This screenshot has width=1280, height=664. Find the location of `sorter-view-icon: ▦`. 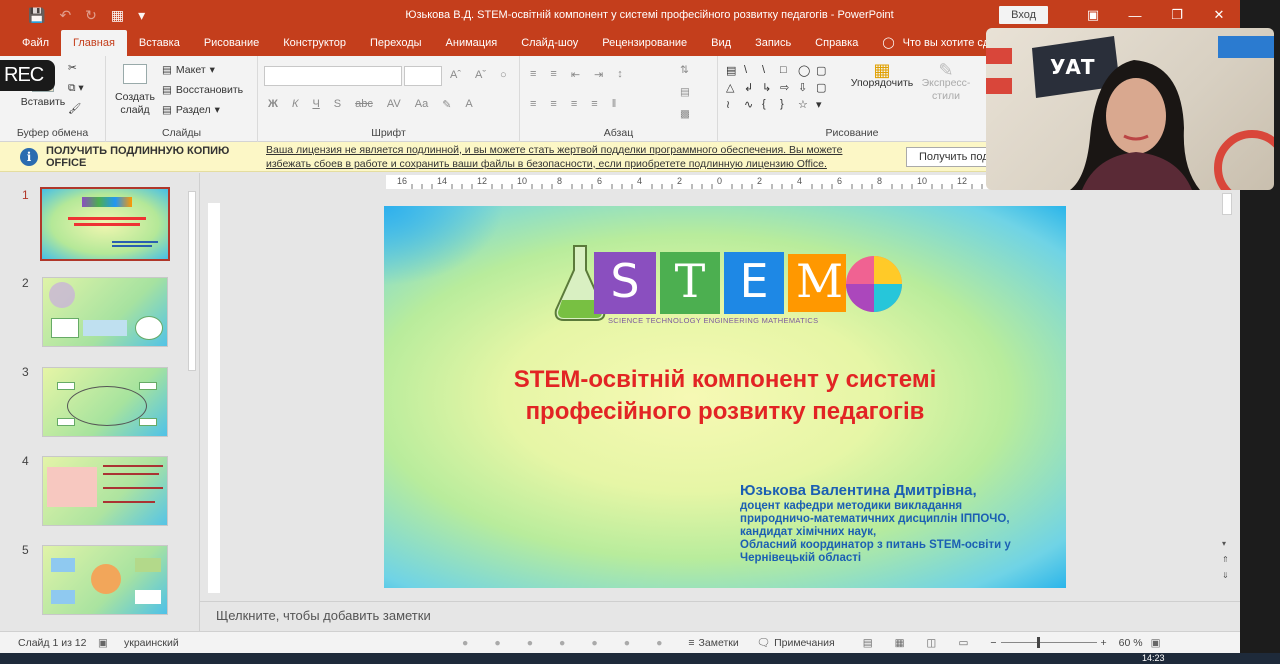

sorter-view-icon: ▦ is located at coordinates (900, 643).